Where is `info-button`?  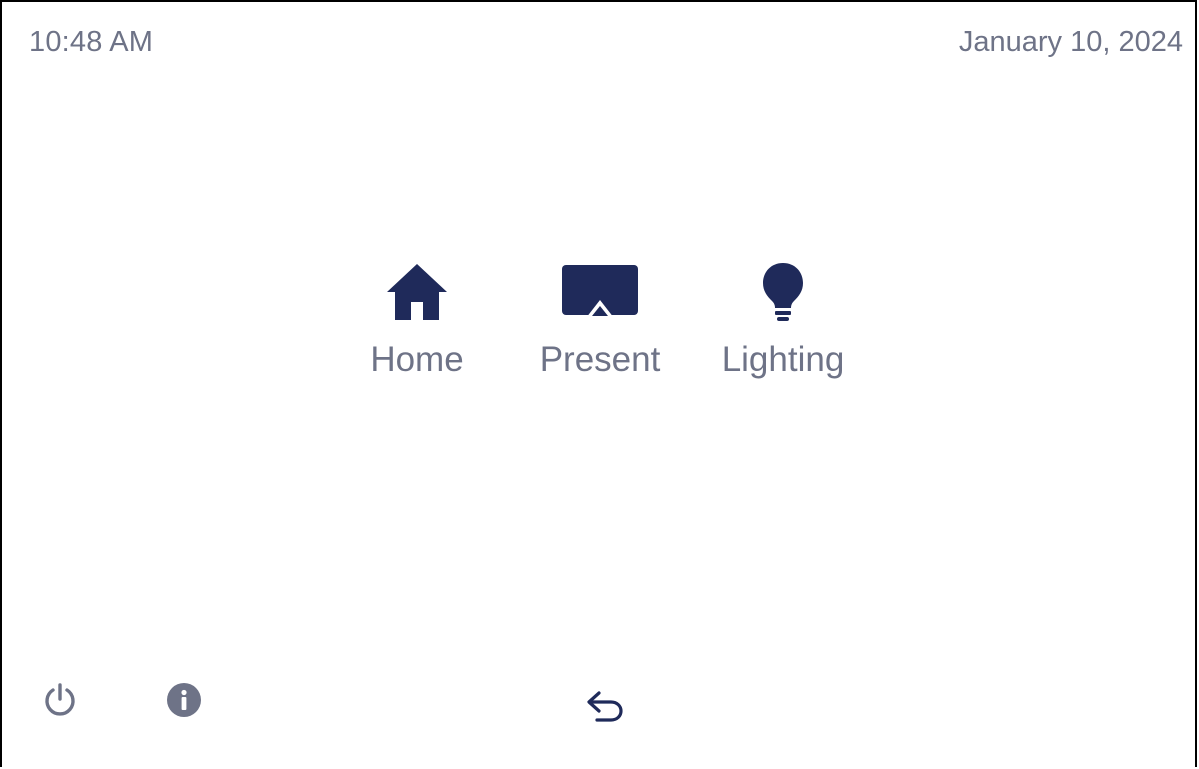
info-button is located at coordinates (184, 700).